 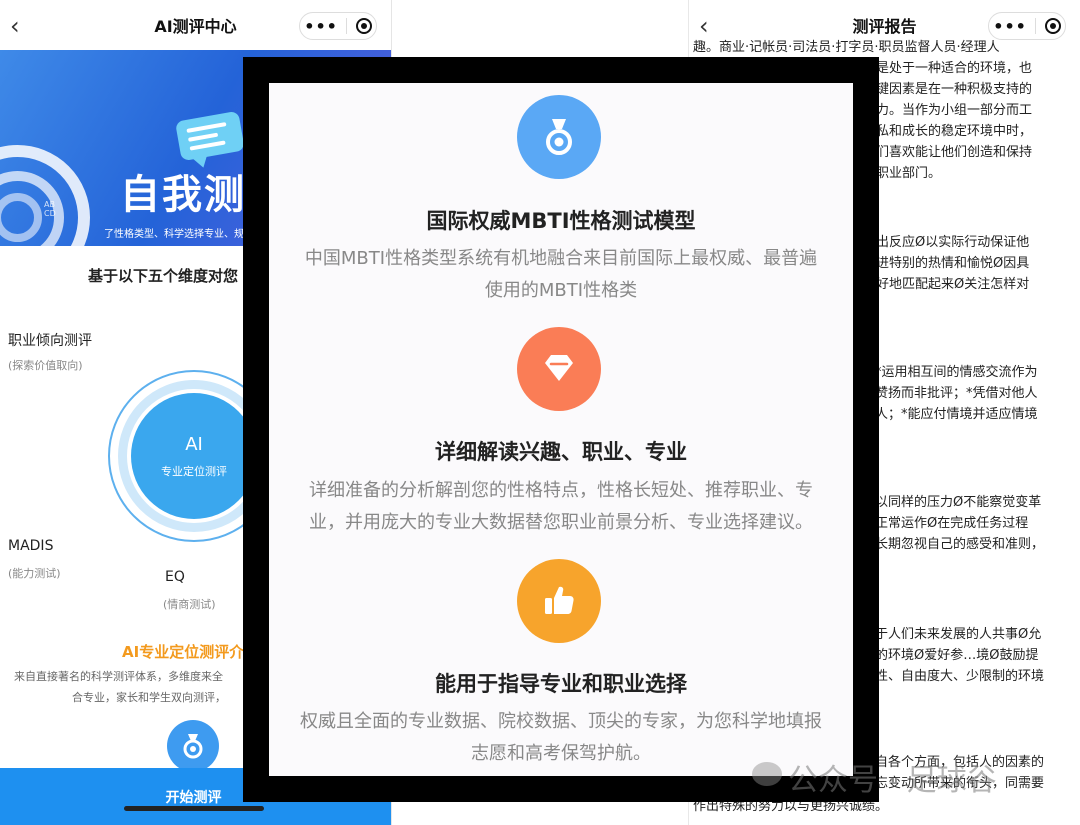 I want to click on chat-bubble-icon, so click(x=210, y=136).